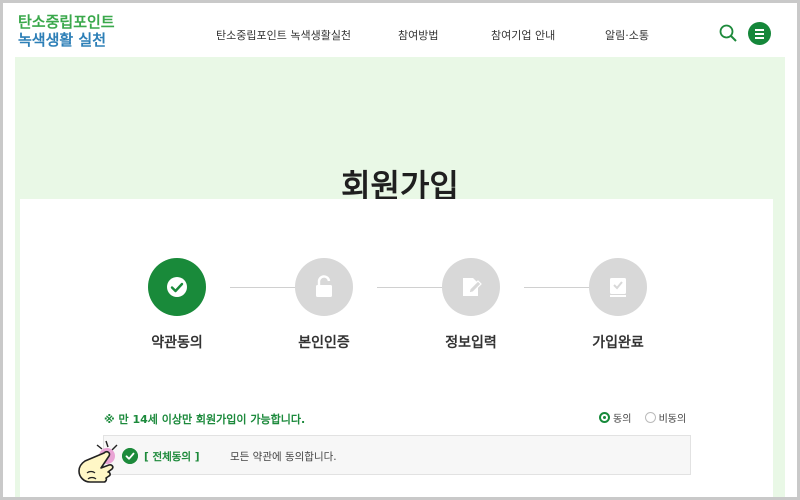 The image size is (800, 500). Describe the element at coordinates (627, 35) in the screenshot. I see `nav-item-notice: 알림·소통` at that location.